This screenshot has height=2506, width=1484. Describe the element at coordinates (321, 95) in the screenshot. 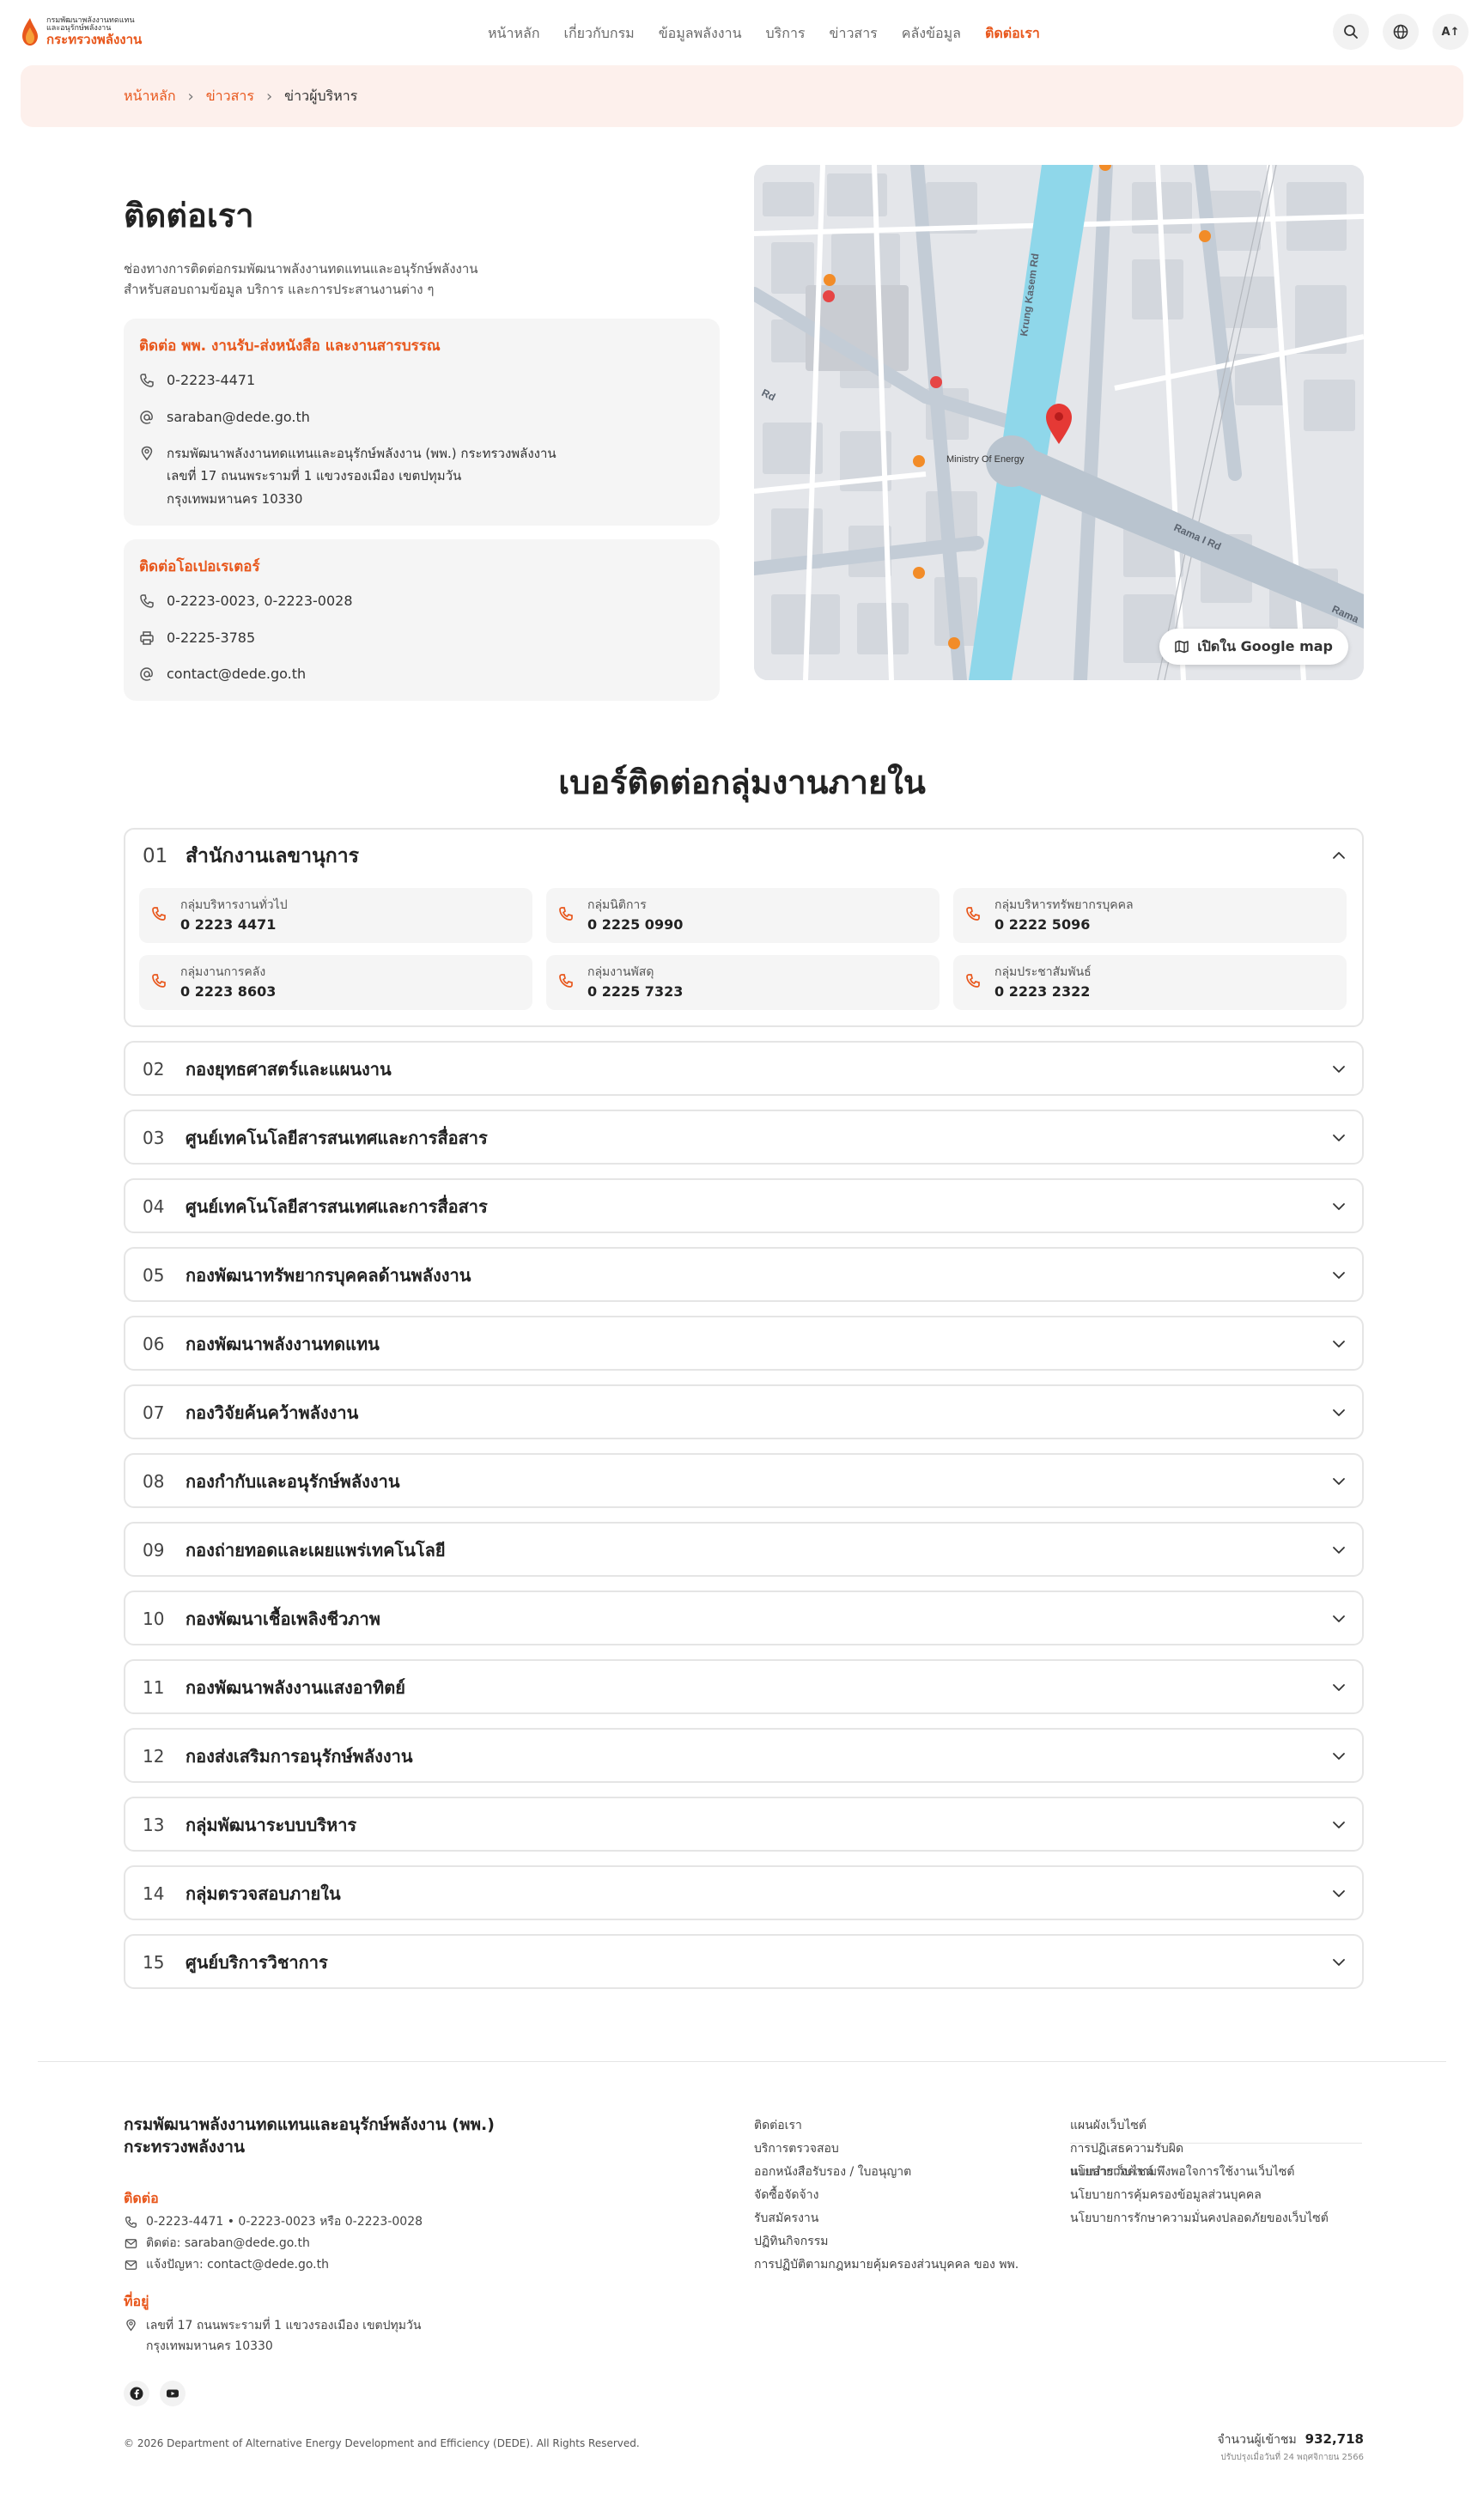

I see `breadcrumb-current: ข่าวผู้บริหาร` at that location.